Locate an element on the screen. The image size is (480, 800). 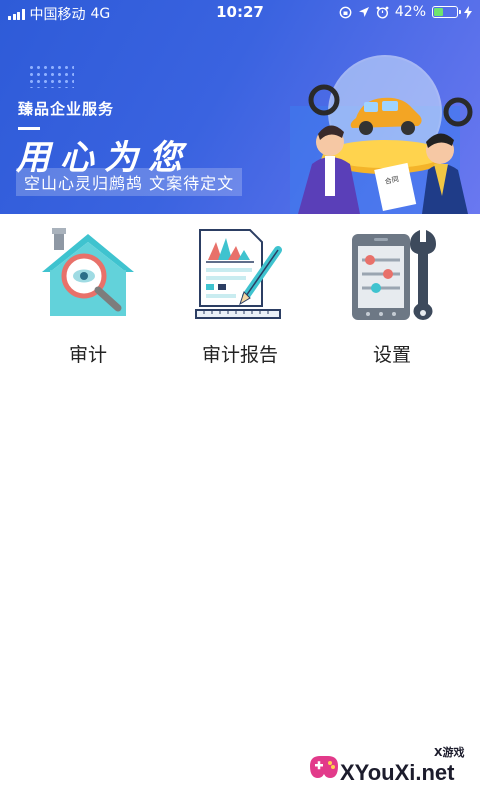
status-right: 42% is located at coordinates (405, 12).